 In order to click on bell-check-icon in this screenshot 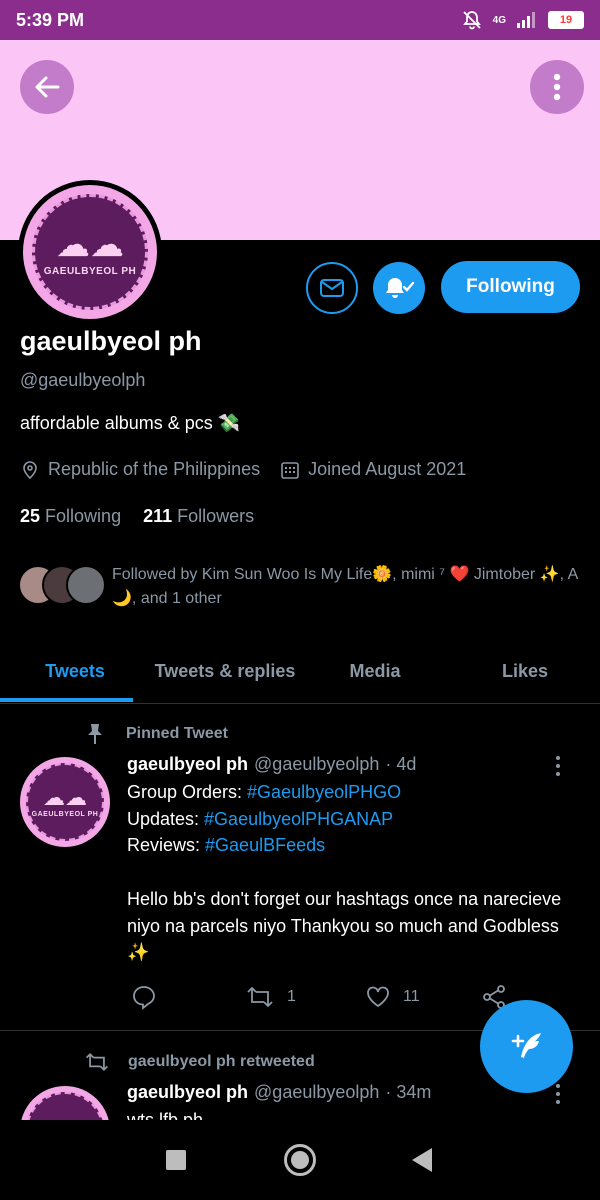, I will do `click(400, 288)`.